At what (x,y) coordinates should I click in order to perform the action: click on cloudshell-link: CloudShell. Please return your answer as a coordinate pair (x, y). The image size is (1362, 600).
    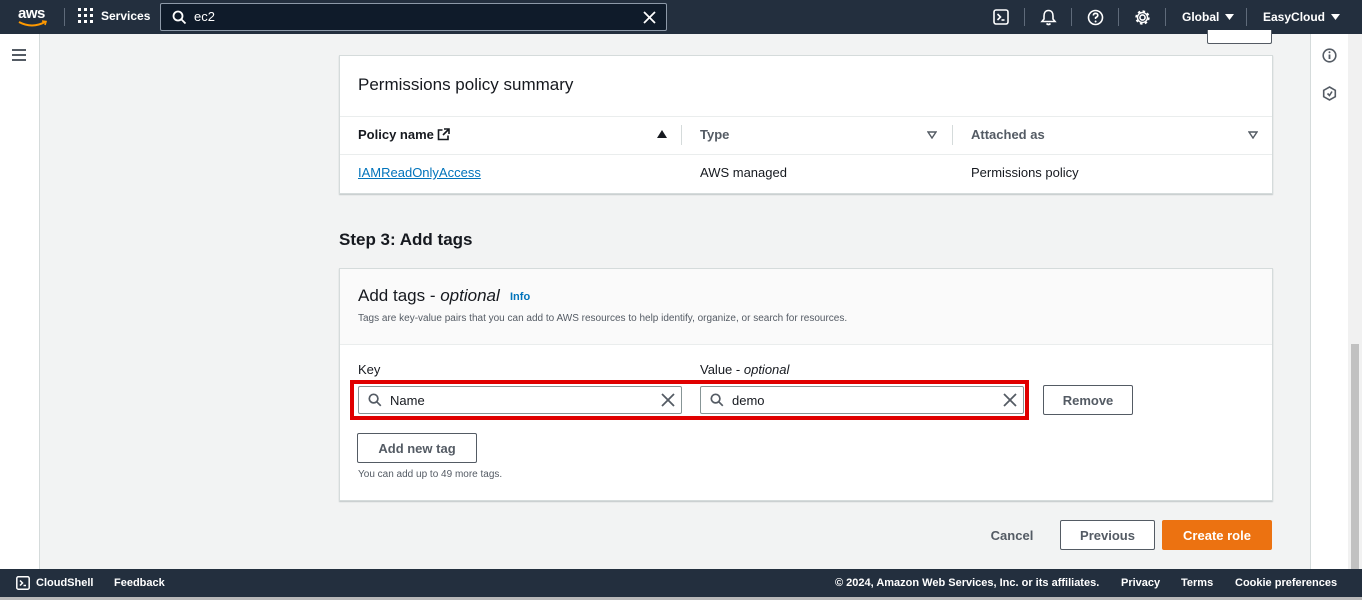
    Looking at the image, I should click on (64, 583).